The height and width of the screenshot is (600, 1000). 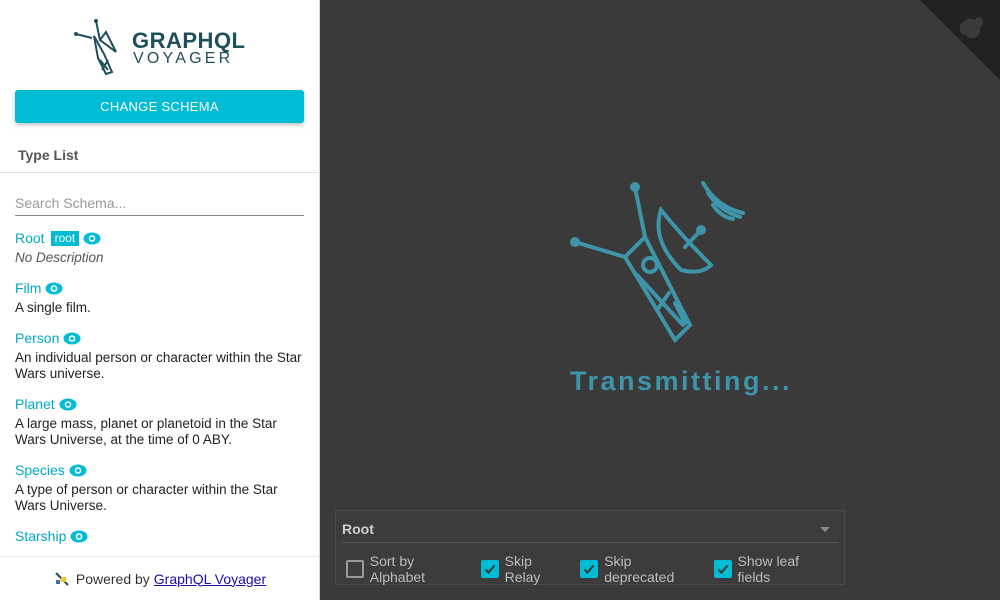 I want to click on divider, so click(x=160, y=172).